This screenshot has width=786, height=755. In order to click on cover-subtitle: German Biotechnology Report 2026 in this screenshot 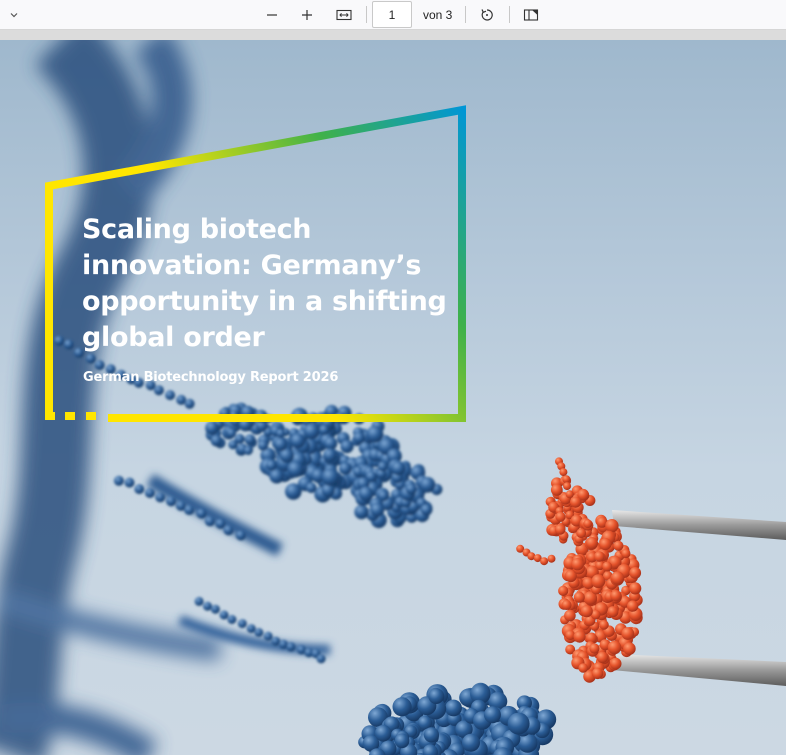, I will do `click(211, 377)`.